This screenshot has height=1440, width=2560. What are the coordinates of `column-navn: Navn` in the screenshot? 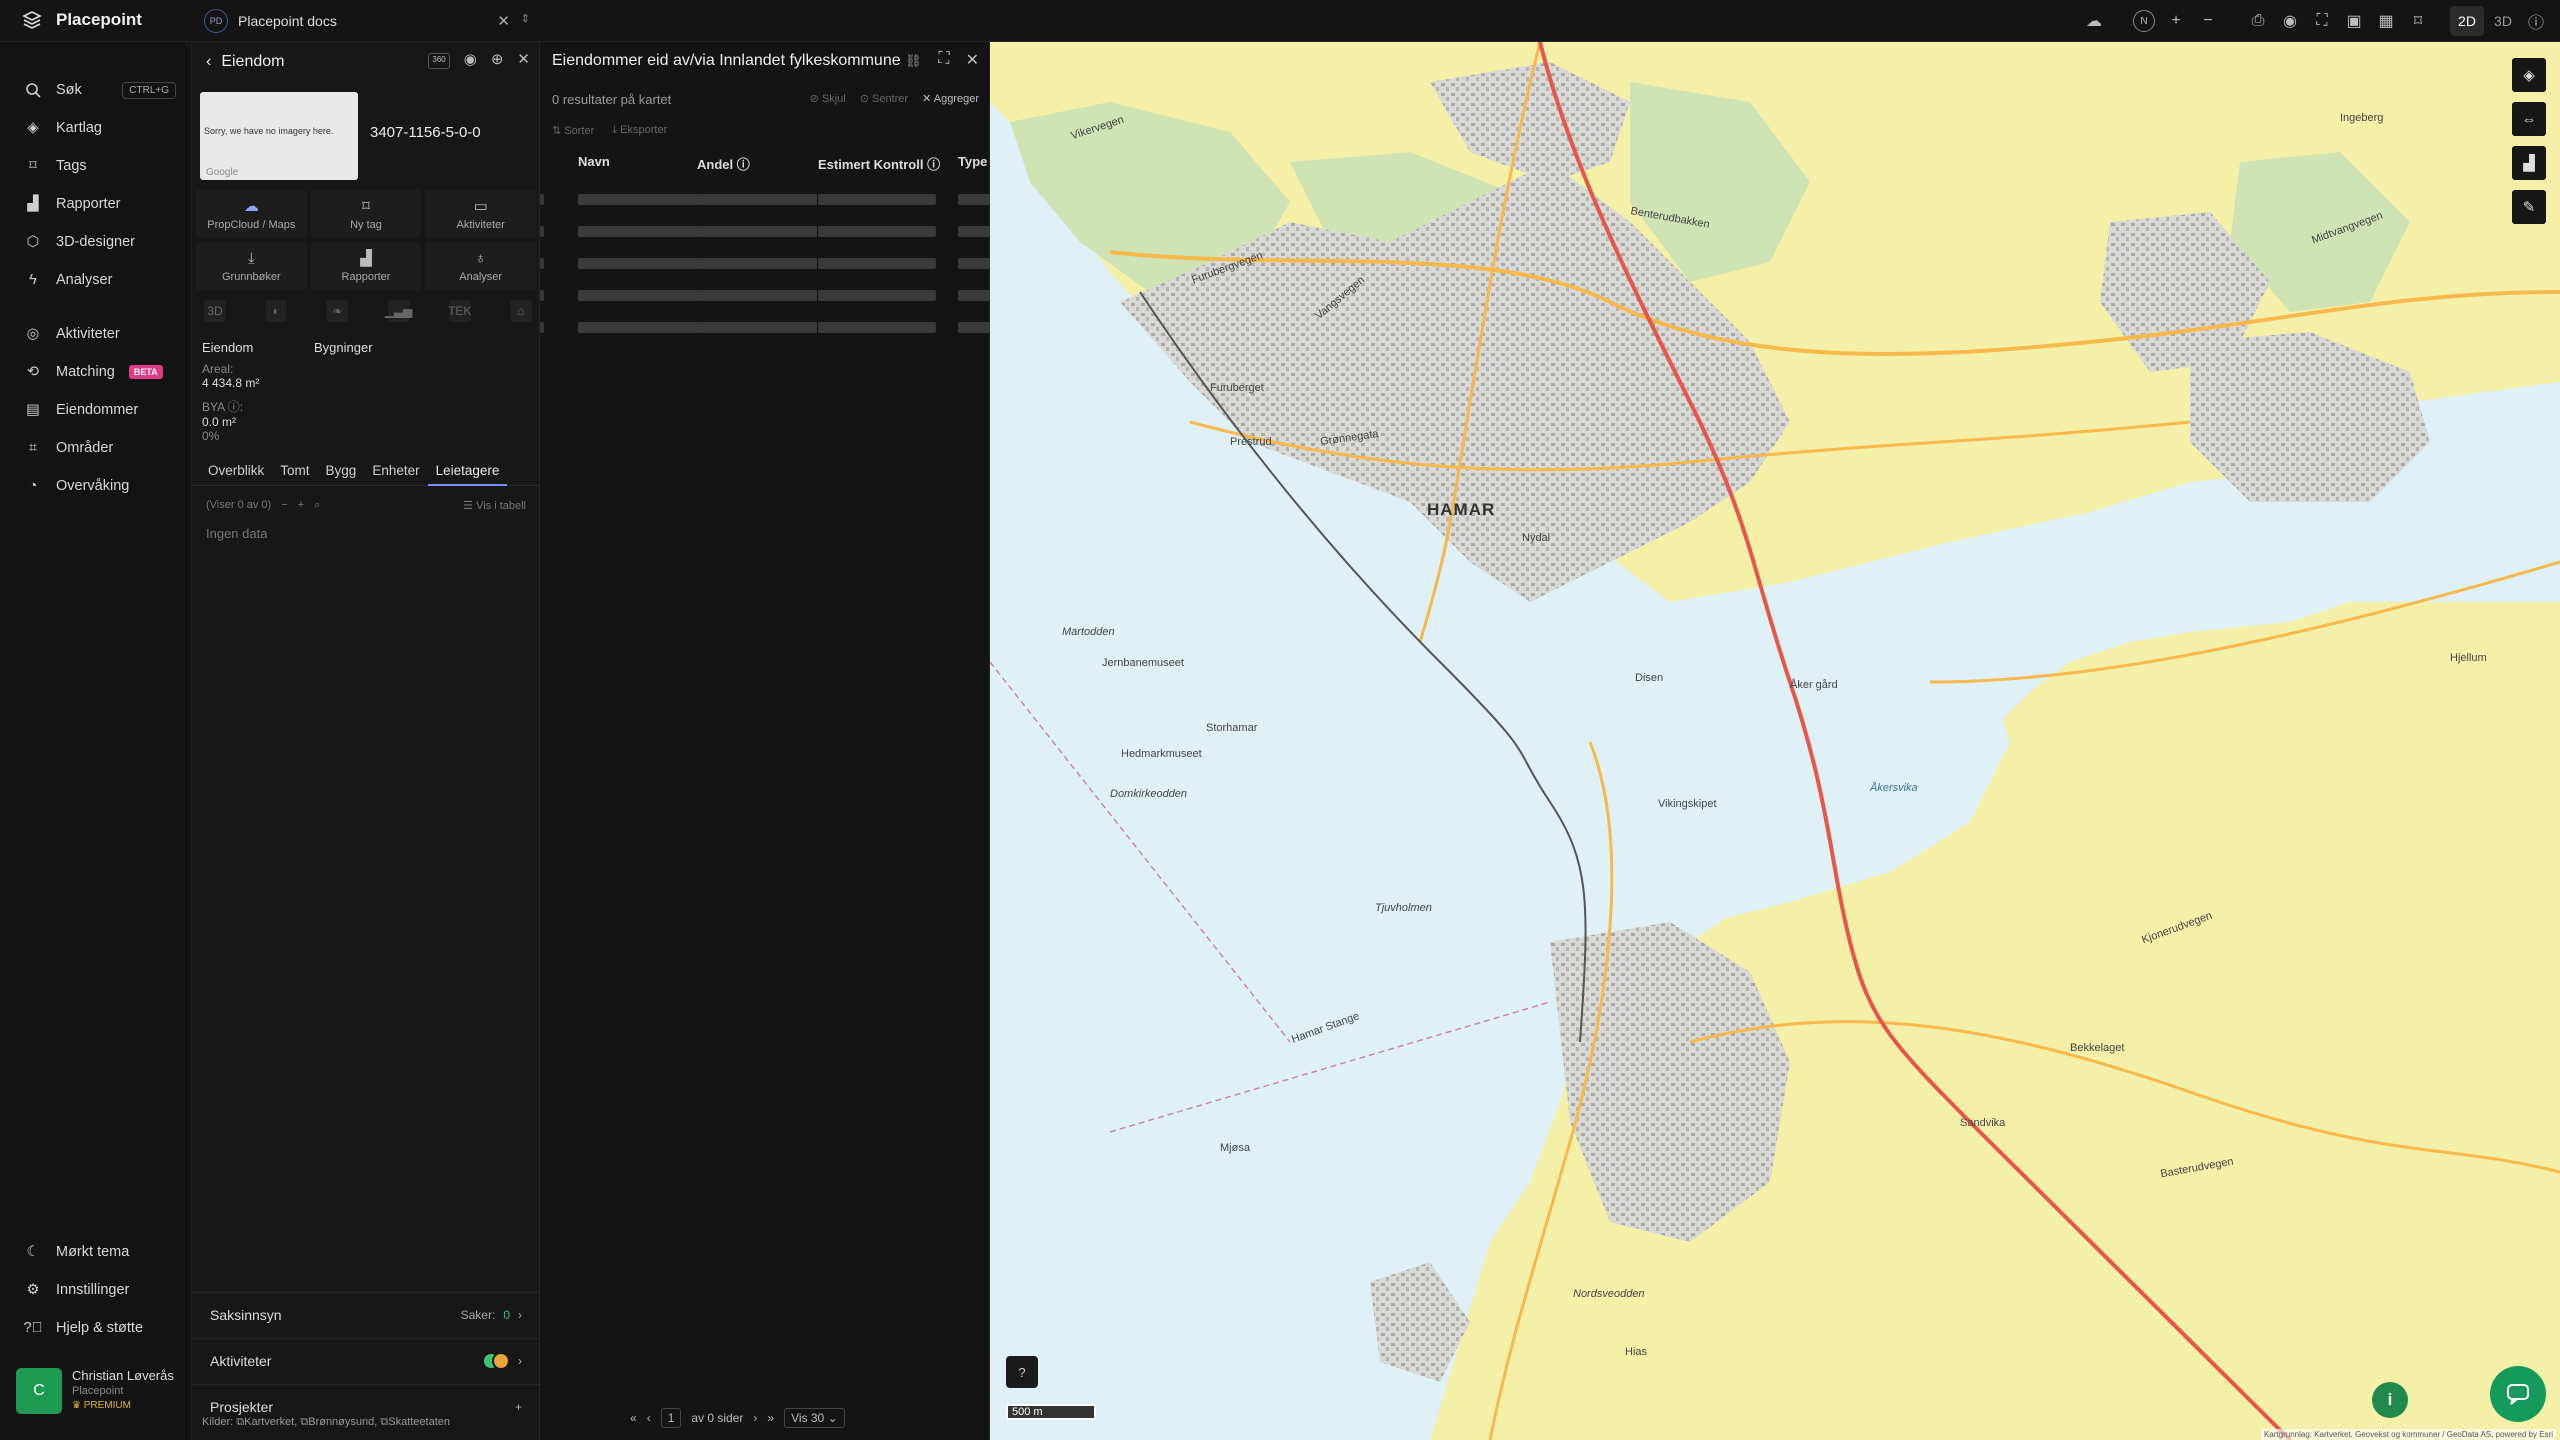 It's located at (594, 161).